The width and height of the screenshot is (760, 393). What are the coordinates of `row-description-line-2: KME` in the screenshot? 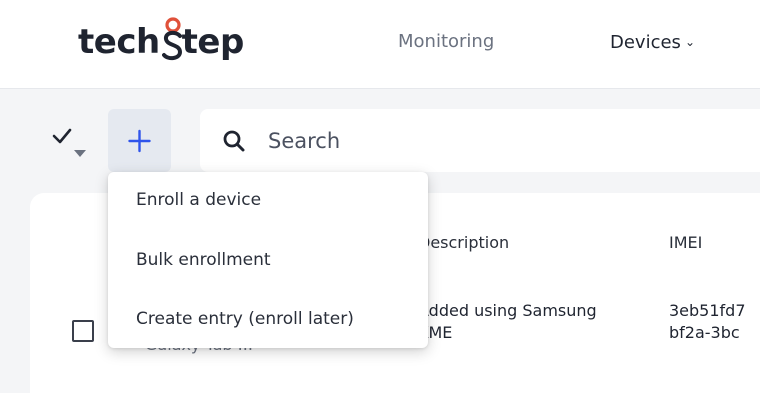 It's located at (435, 332).